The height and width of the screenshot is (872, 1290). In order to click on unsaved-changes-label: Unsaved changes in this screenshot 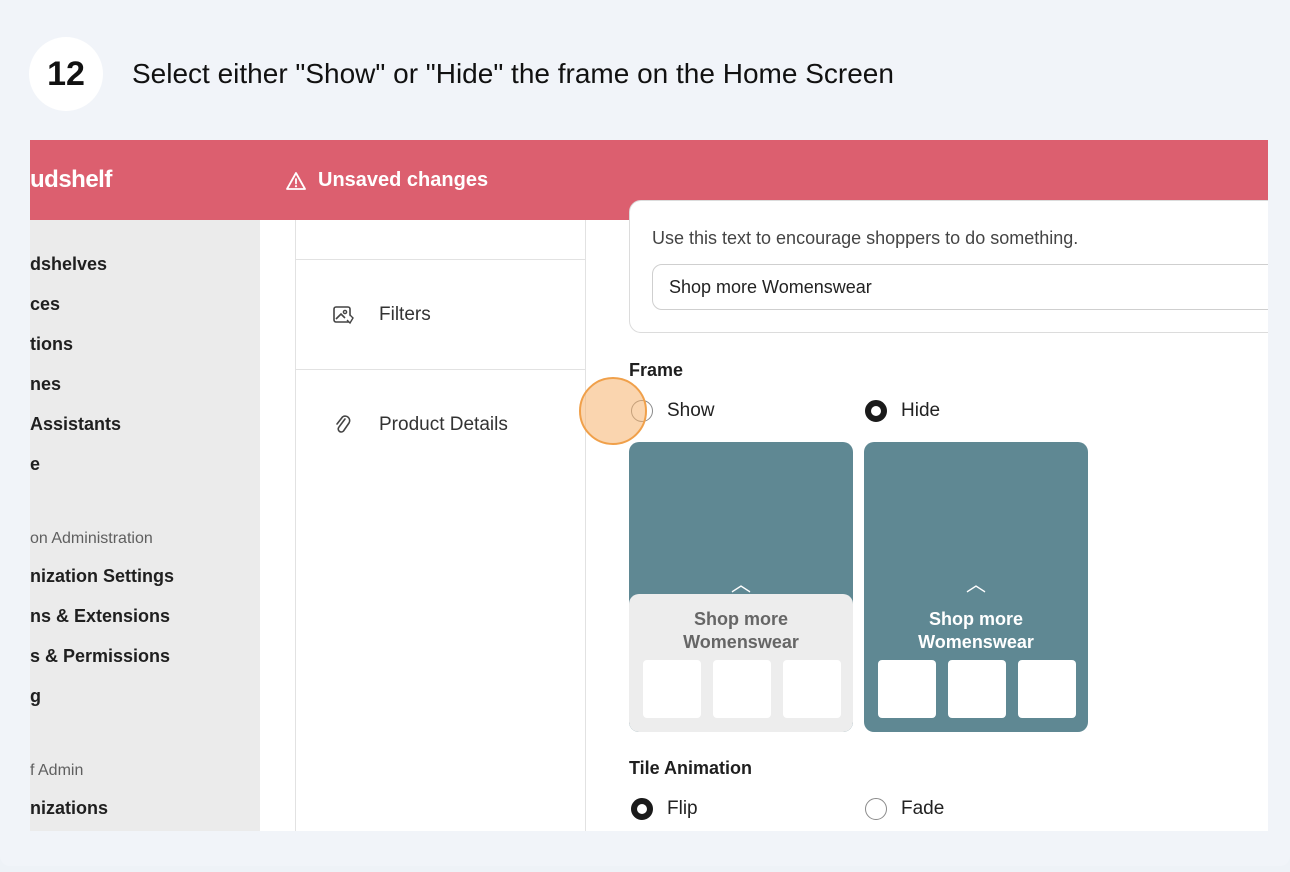, I will do `click(403, 180)`.